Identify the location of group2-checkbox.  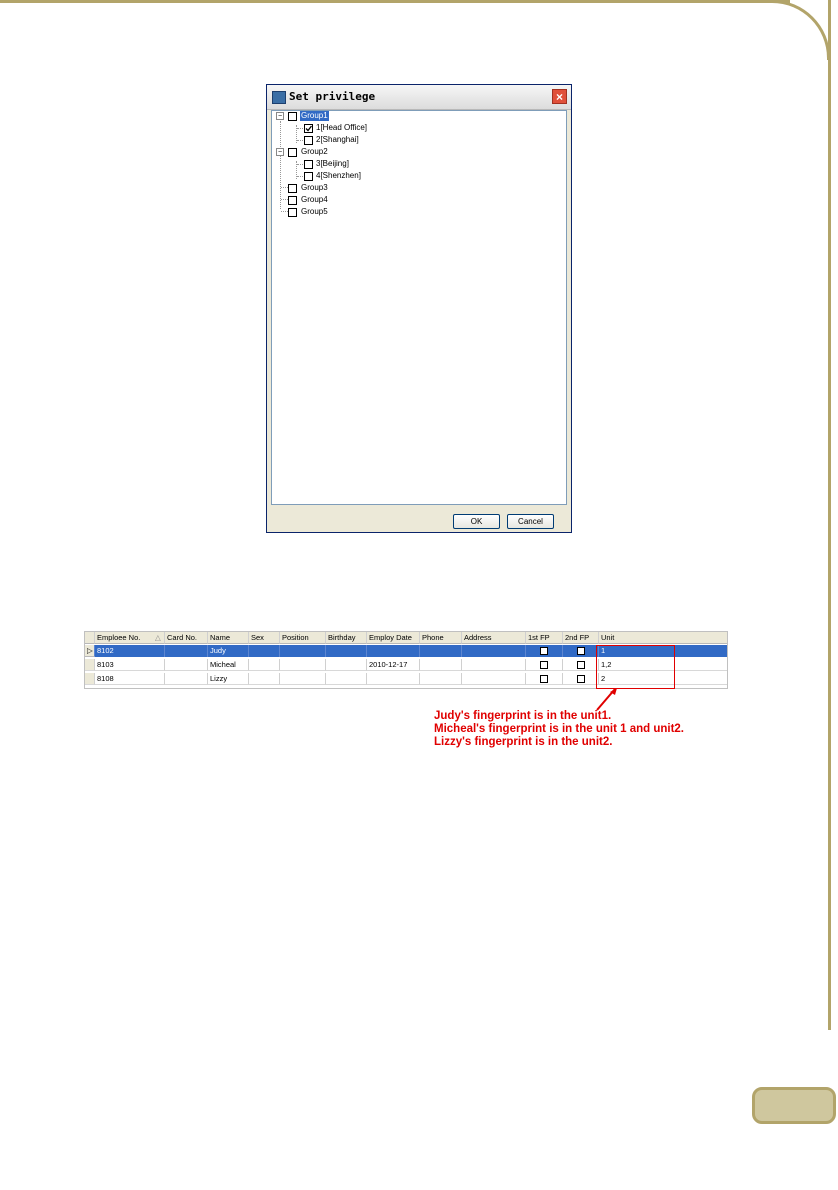
(292, 152).